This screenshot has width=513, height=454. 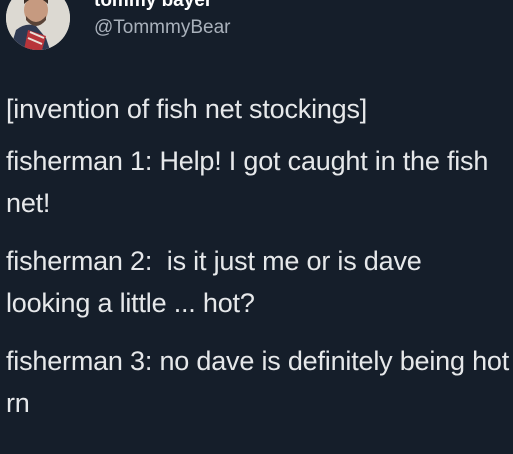 What do you see at coordinates (153, 6) in the screenshot?
I see `author-display-name: tommy bayer` at bounding box center [153, 6].